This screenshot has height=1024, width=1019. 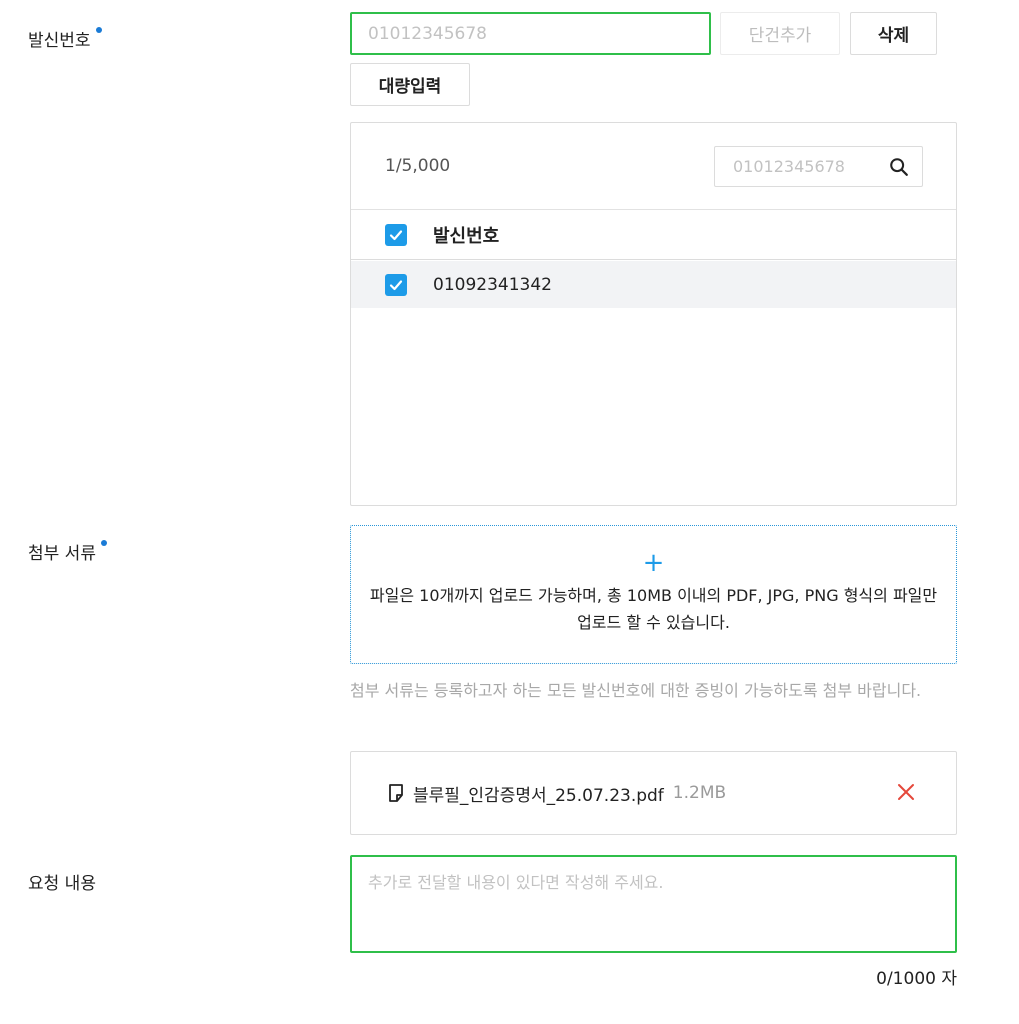 I want to click on sender-number-label: 발신번호, so click(x=65, y=38).